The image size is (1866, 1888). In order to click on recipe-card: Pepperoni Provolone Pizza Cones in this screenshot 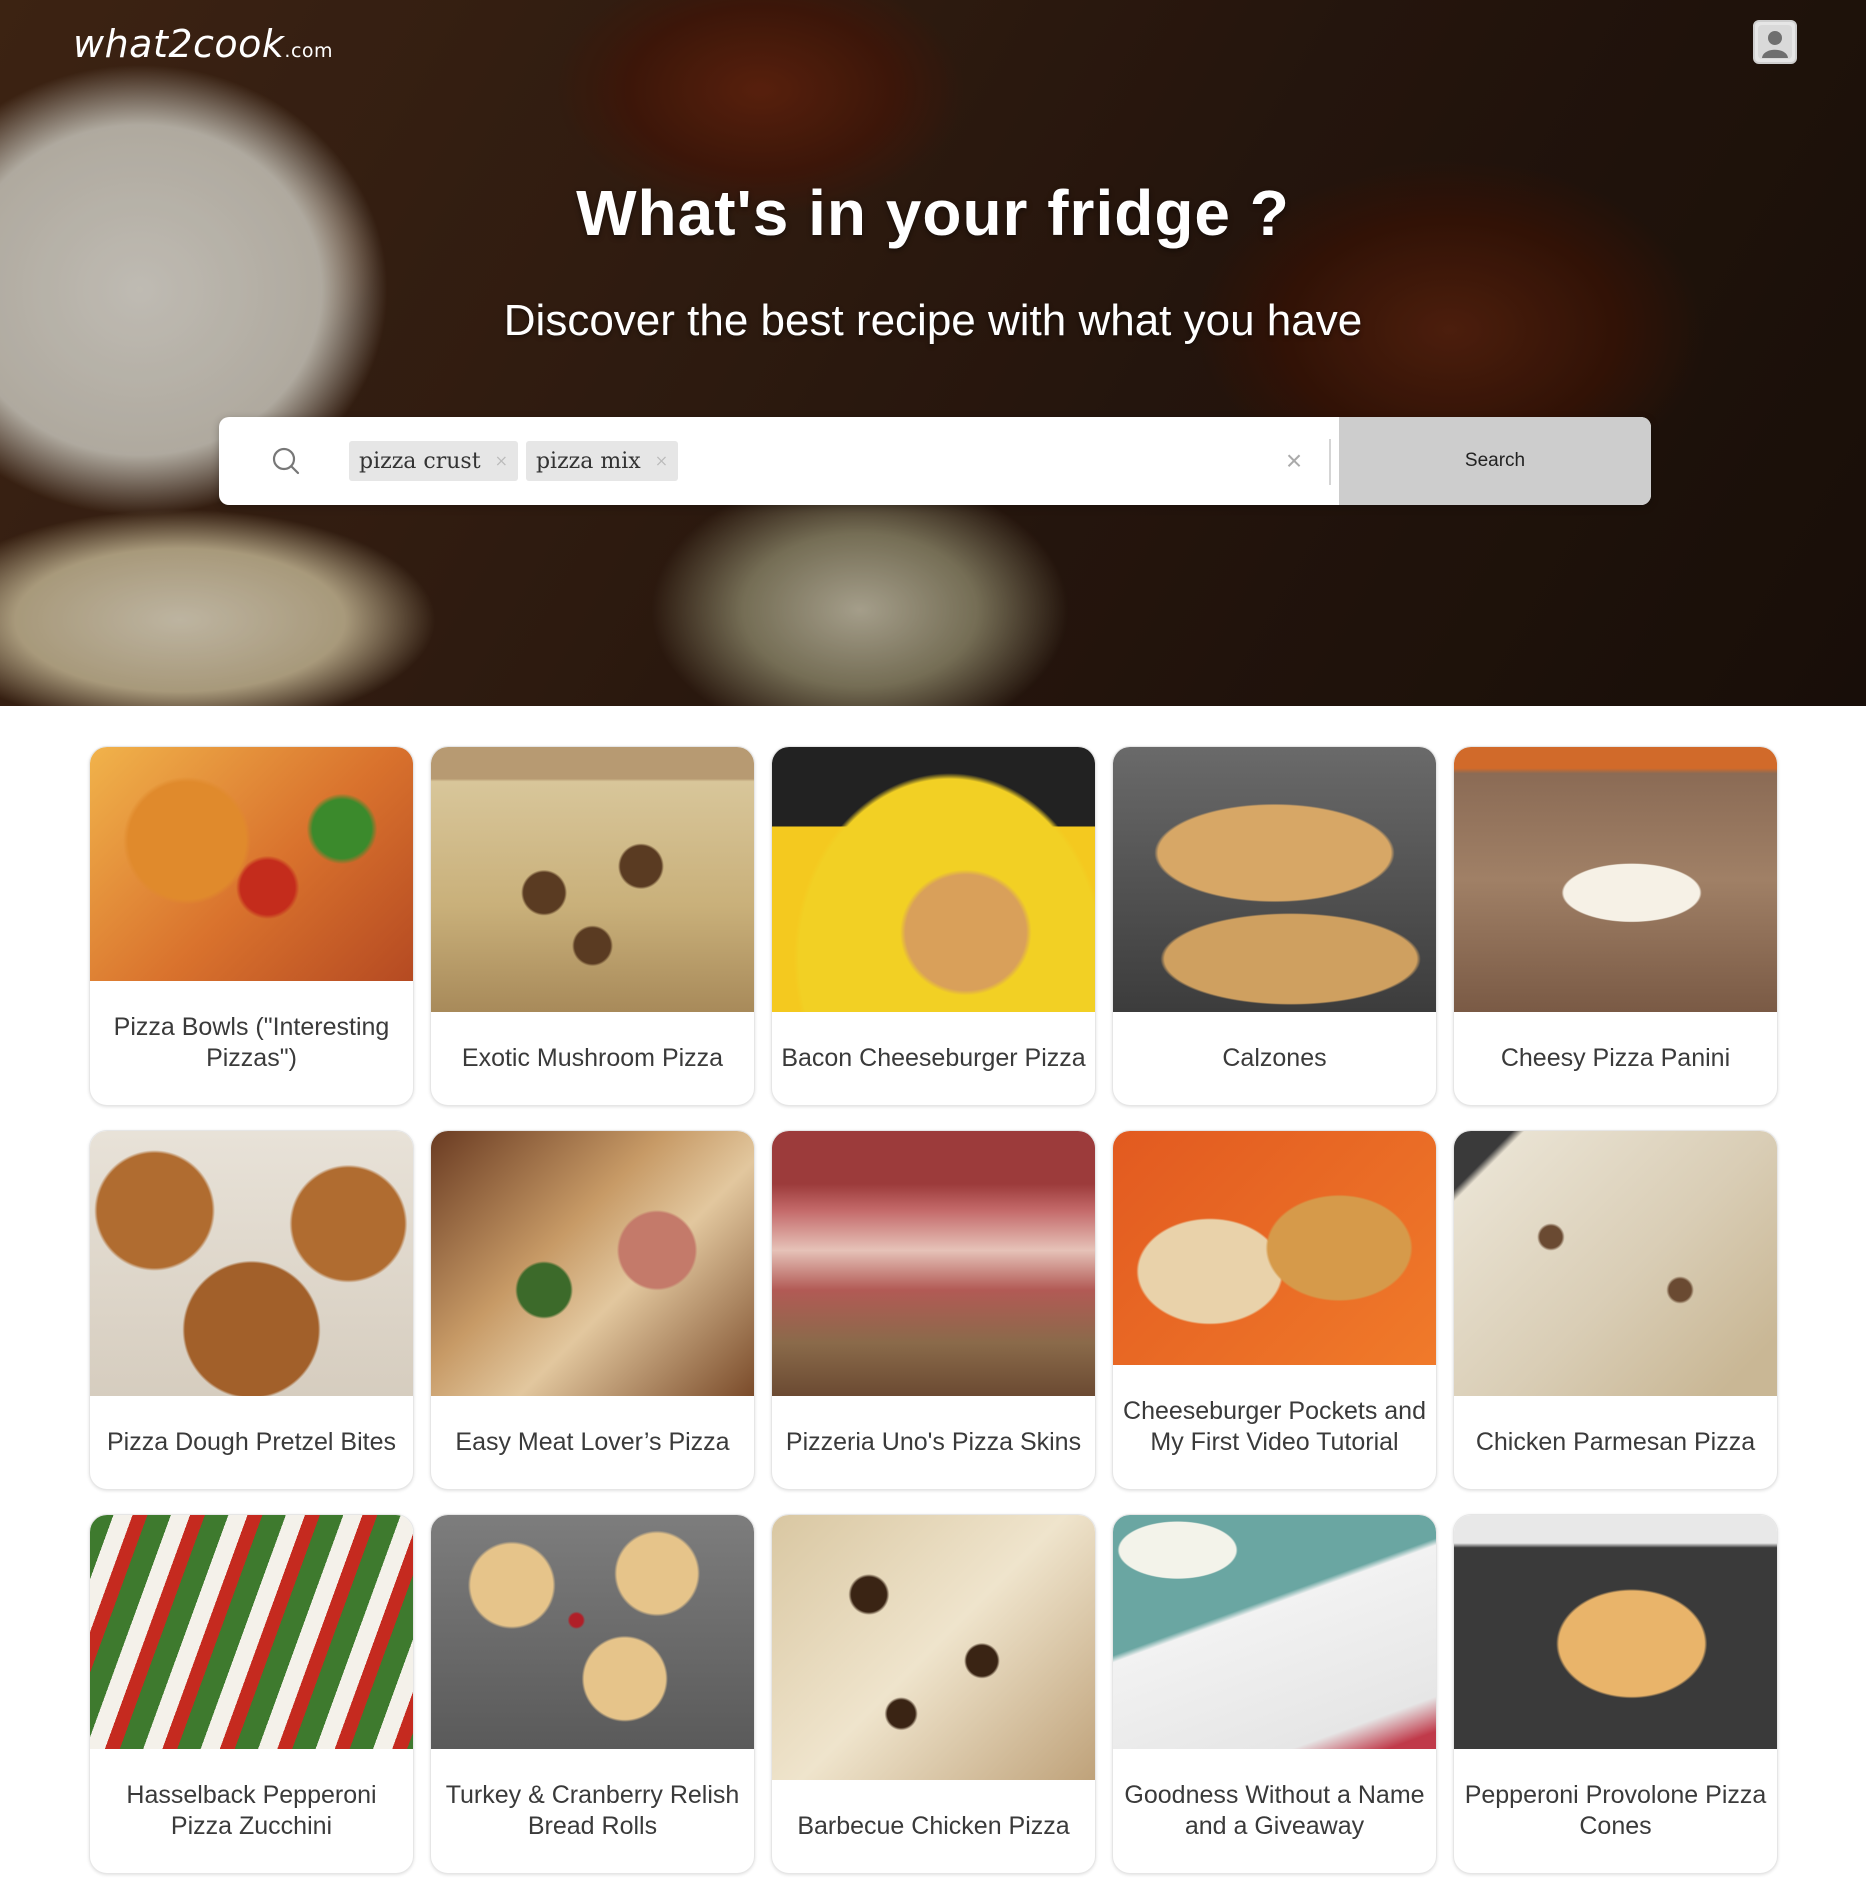, I will do `click(1615, 1694)`.